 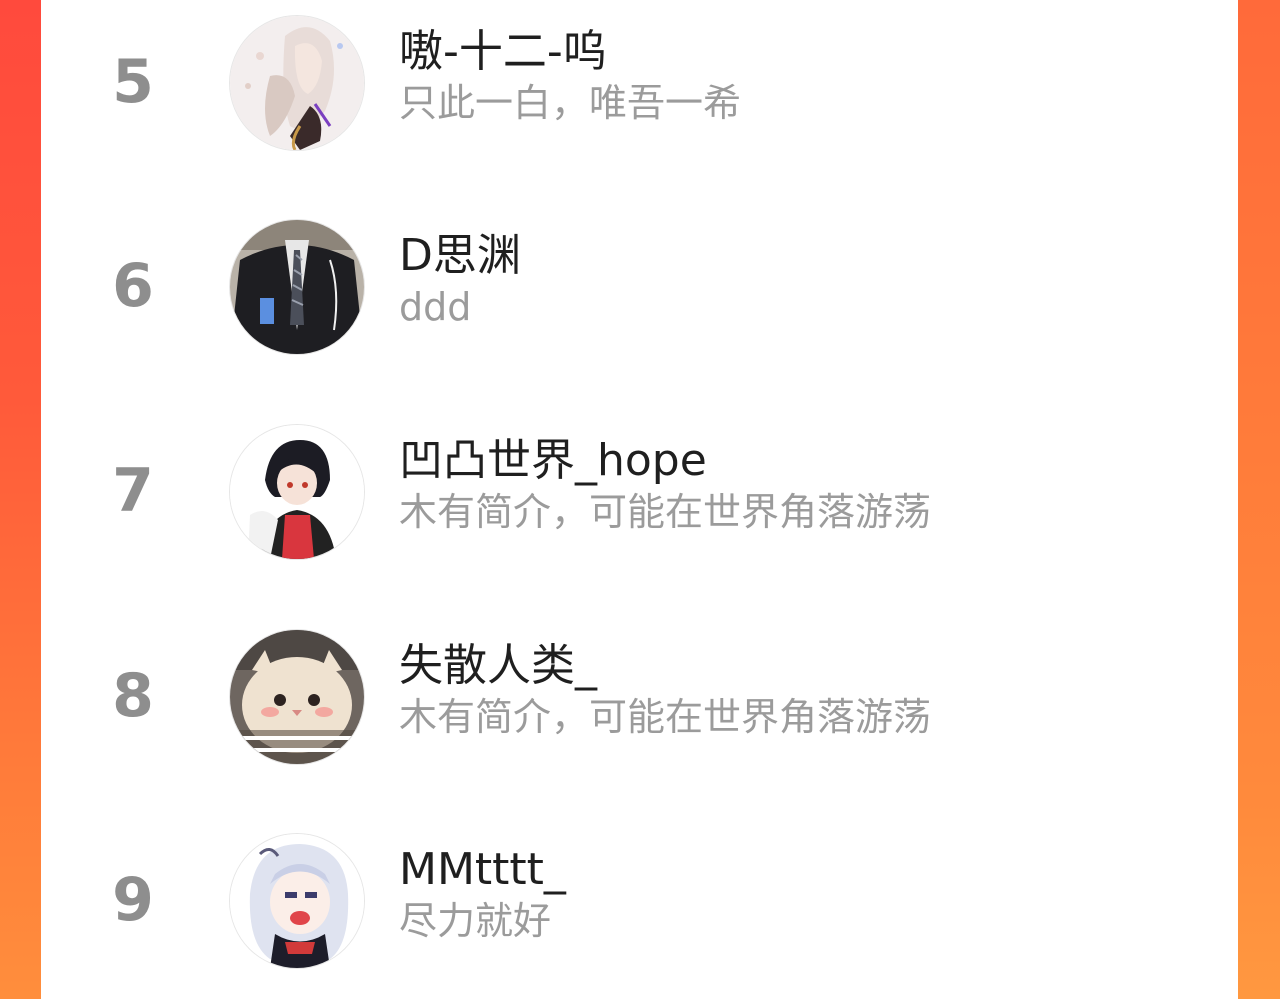 I want to click on persian-cat-meme-avatar-icon, so click(x=297, y=697).